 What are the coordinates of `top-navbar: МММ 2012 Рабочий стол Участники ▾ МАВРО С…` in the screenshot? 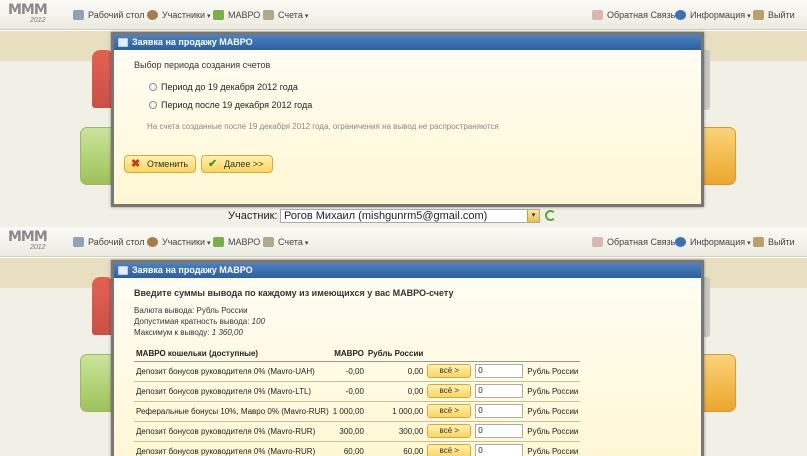 It's located at (403, 242).